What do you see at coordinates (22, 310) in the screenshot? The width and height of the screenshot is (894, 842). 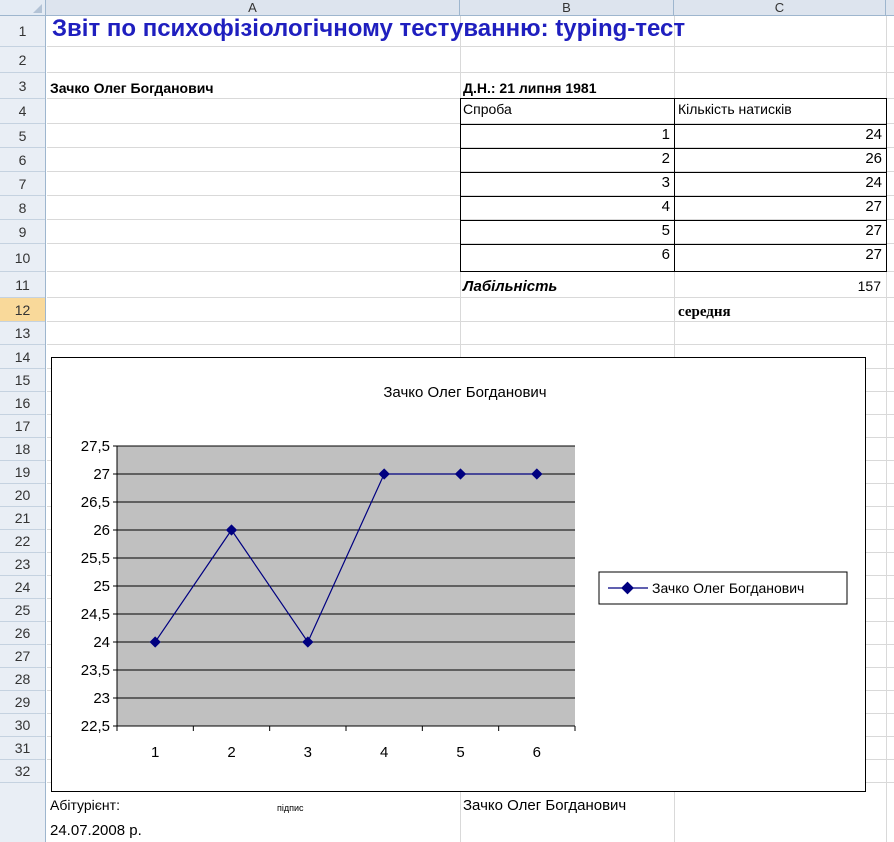 I see `row-header: 12` at bounding box center [22, 310].